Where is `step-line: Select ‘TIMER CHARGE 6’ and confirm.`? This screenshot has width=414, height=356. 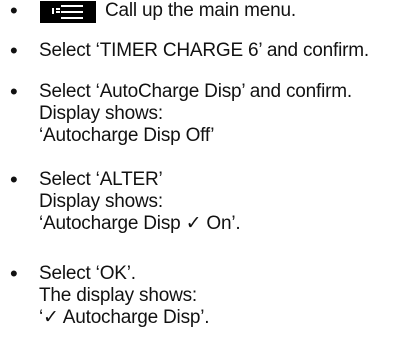 step-line: Select ‘TIMER CHARGE 6’ and confirm. is located at coordinates (204, 50).